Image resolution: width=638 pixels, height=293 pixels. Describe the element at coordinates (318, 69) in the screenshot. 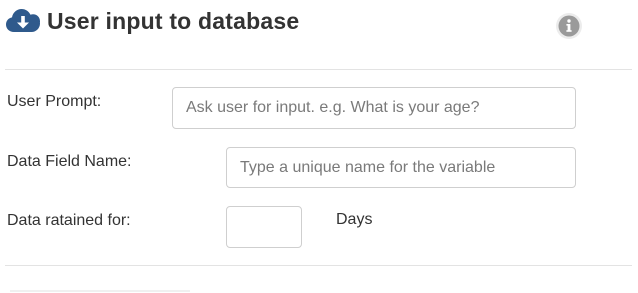

I see `header-divider` at that location.